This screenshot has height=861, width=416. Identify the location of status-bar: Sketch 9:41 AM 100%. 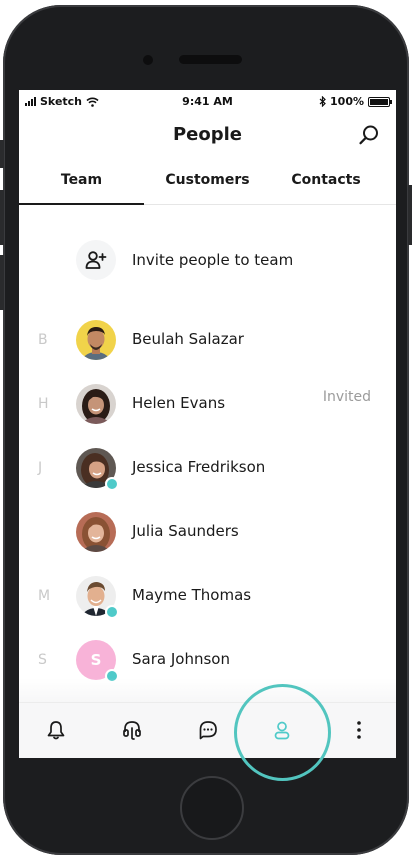
(207, 101).